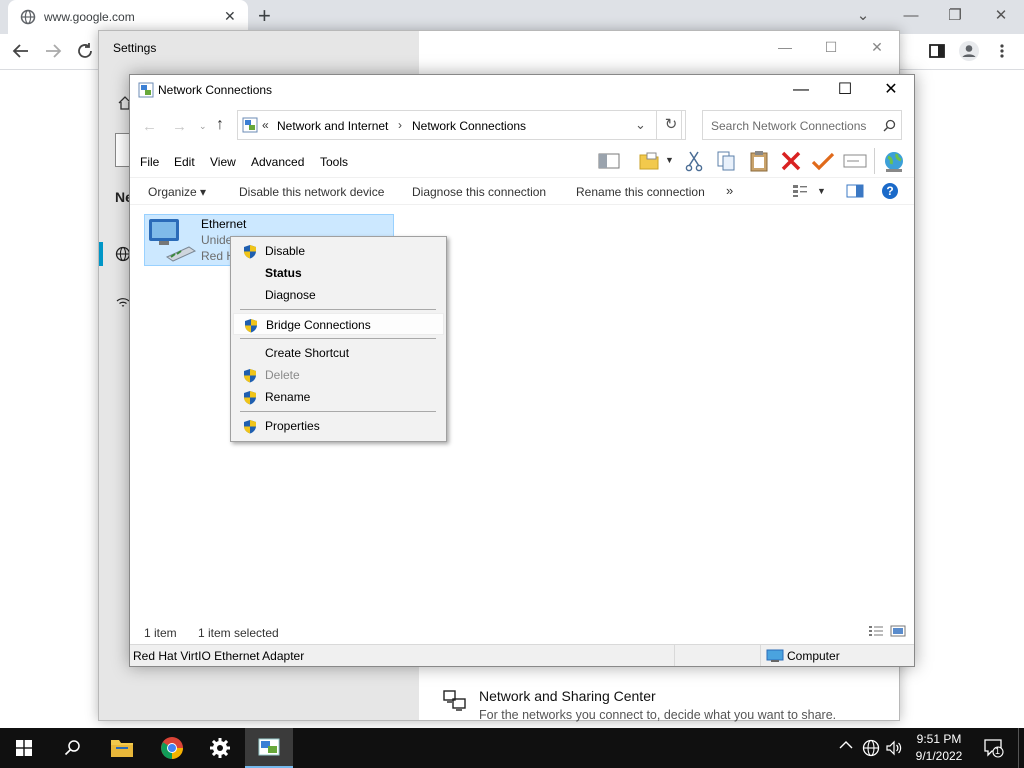  What do you see at coordinates (334, 162) in the screenshot?
I see `menu-tools: Tools` at bounding box center [334, 162].